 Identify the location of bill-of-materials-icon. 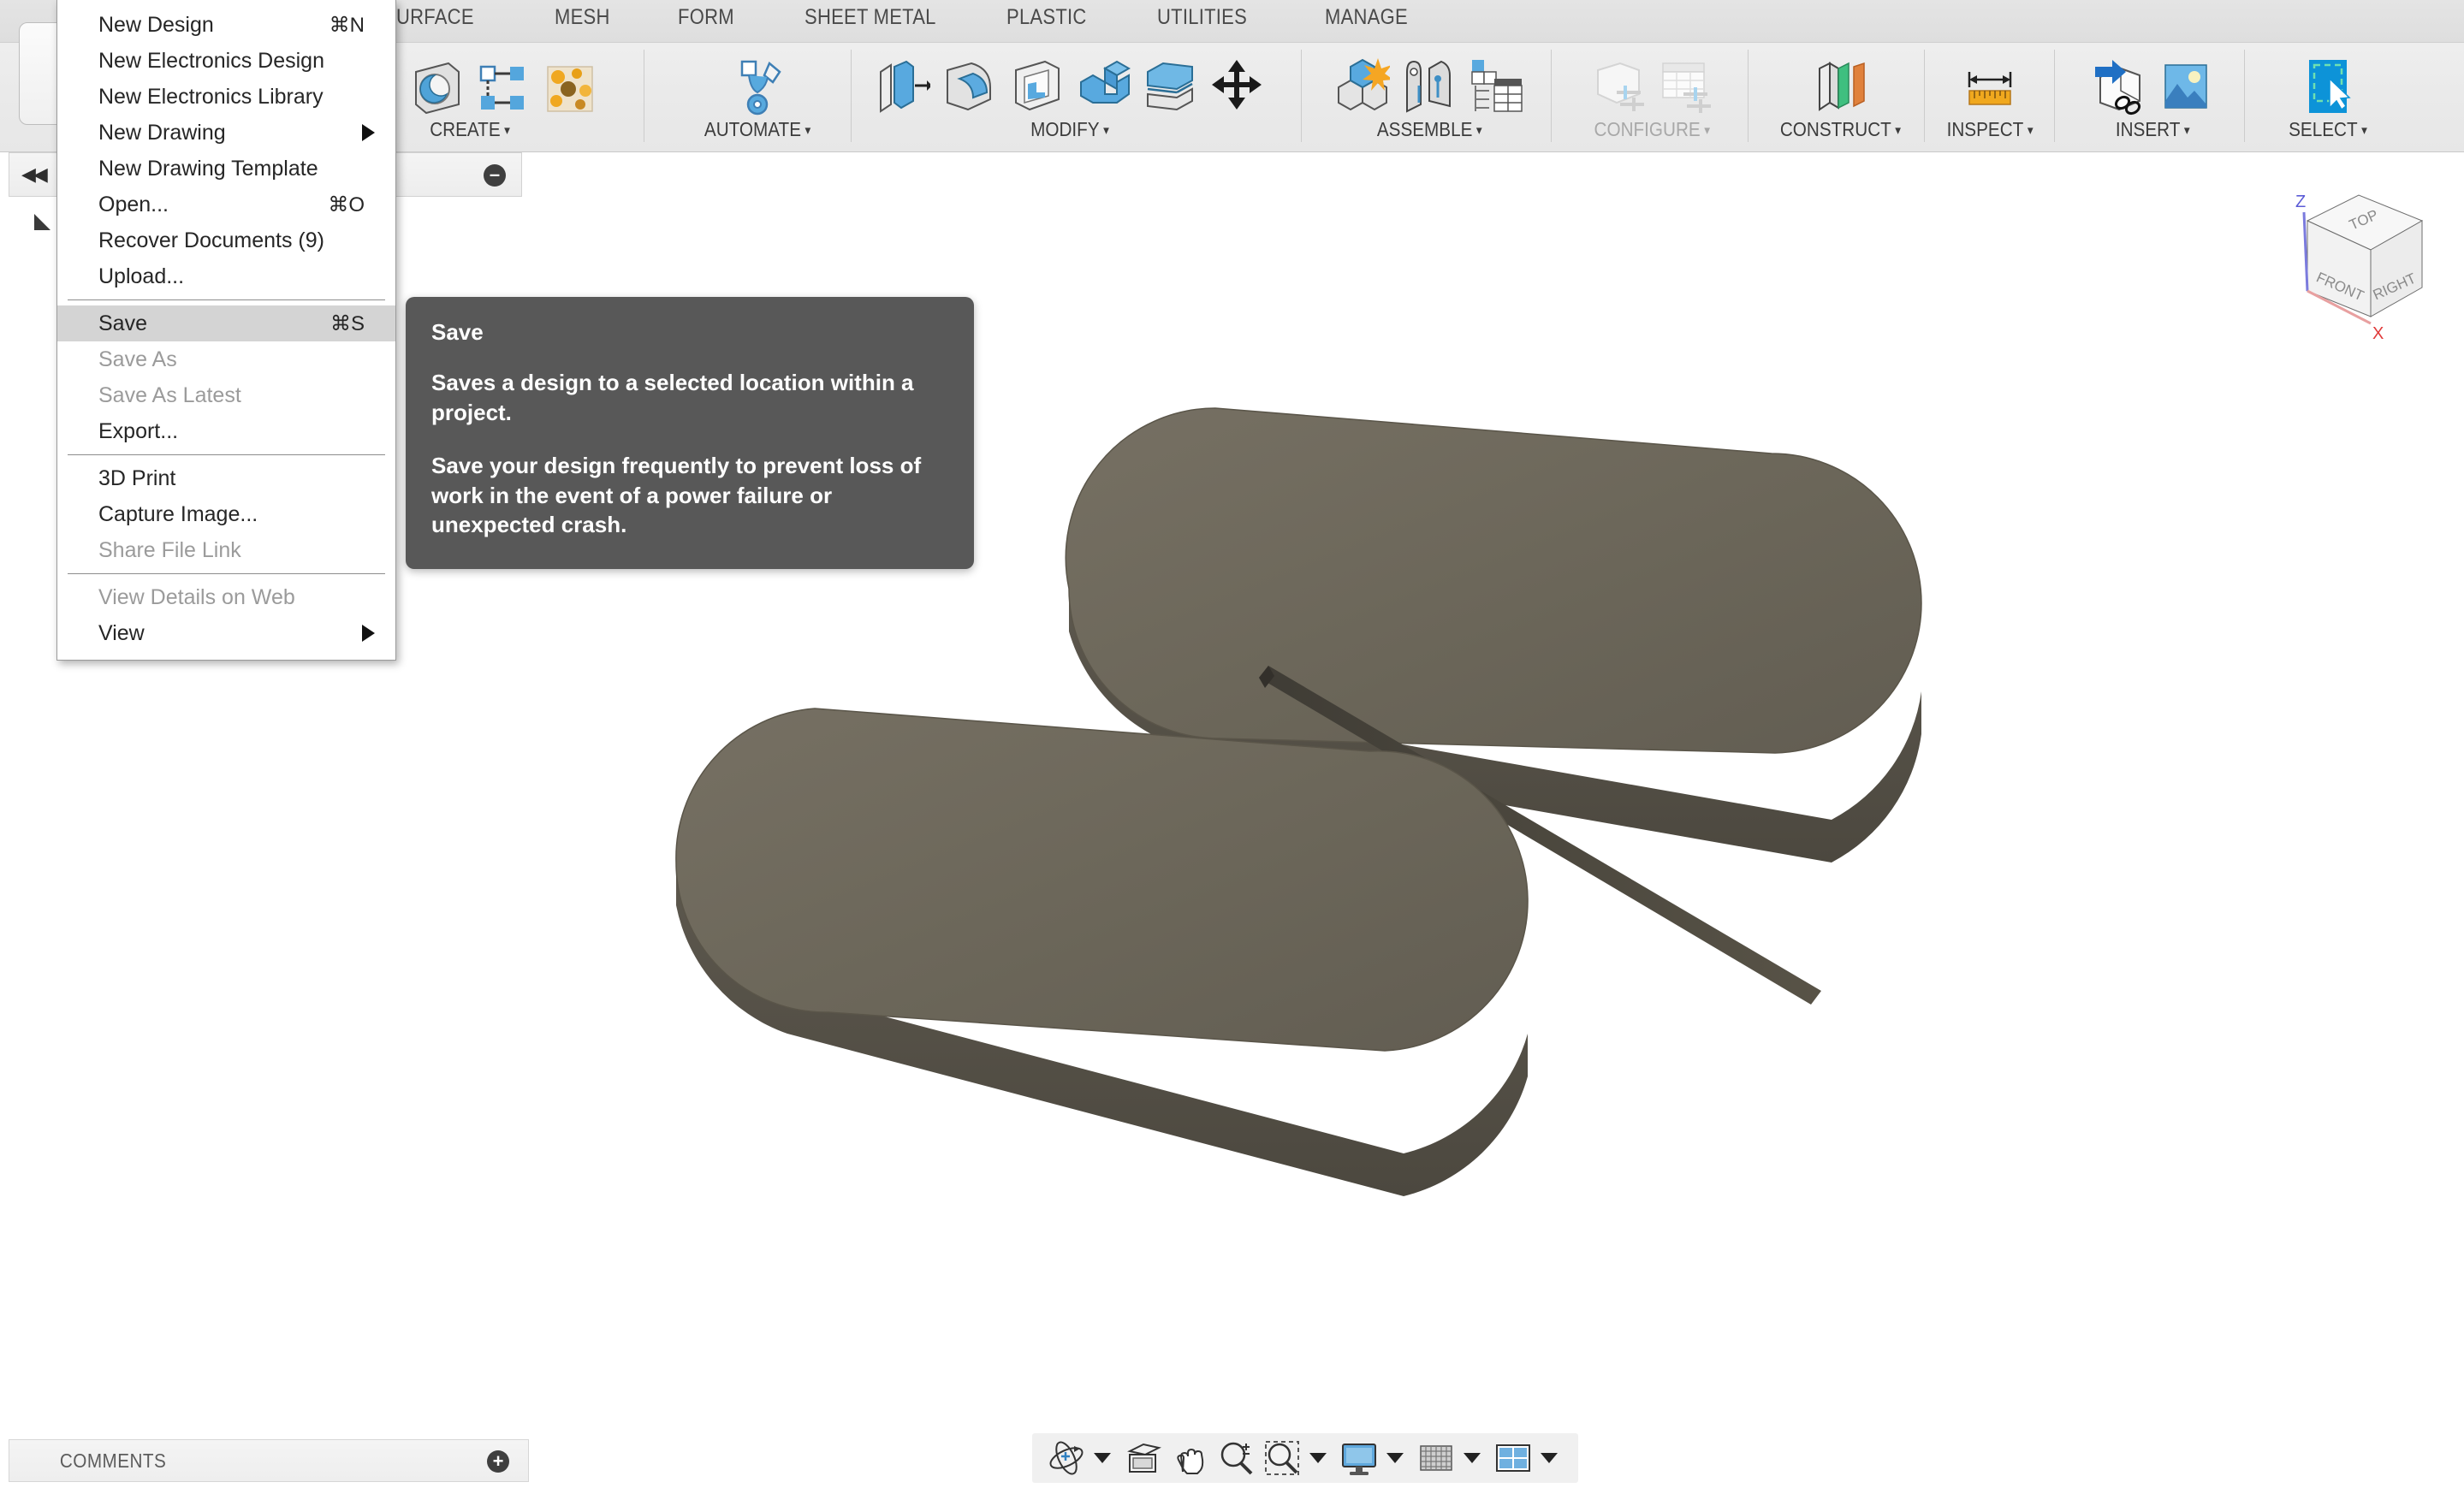
(1496, 84).